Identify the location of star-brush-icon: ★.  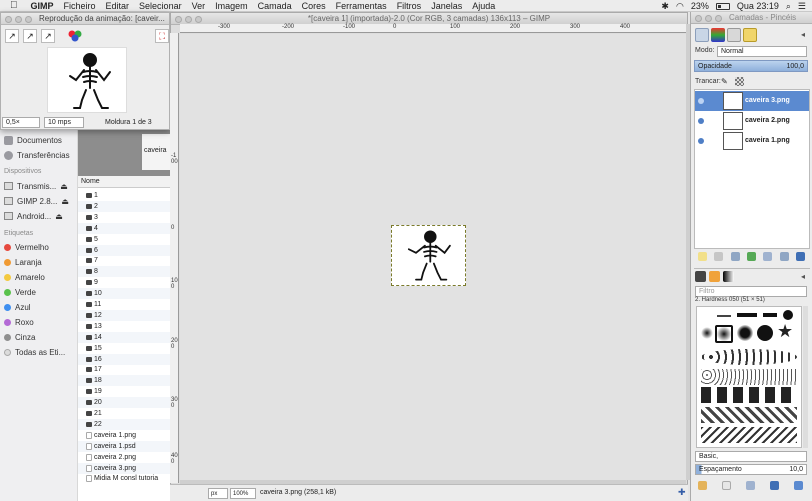
(785, 331).